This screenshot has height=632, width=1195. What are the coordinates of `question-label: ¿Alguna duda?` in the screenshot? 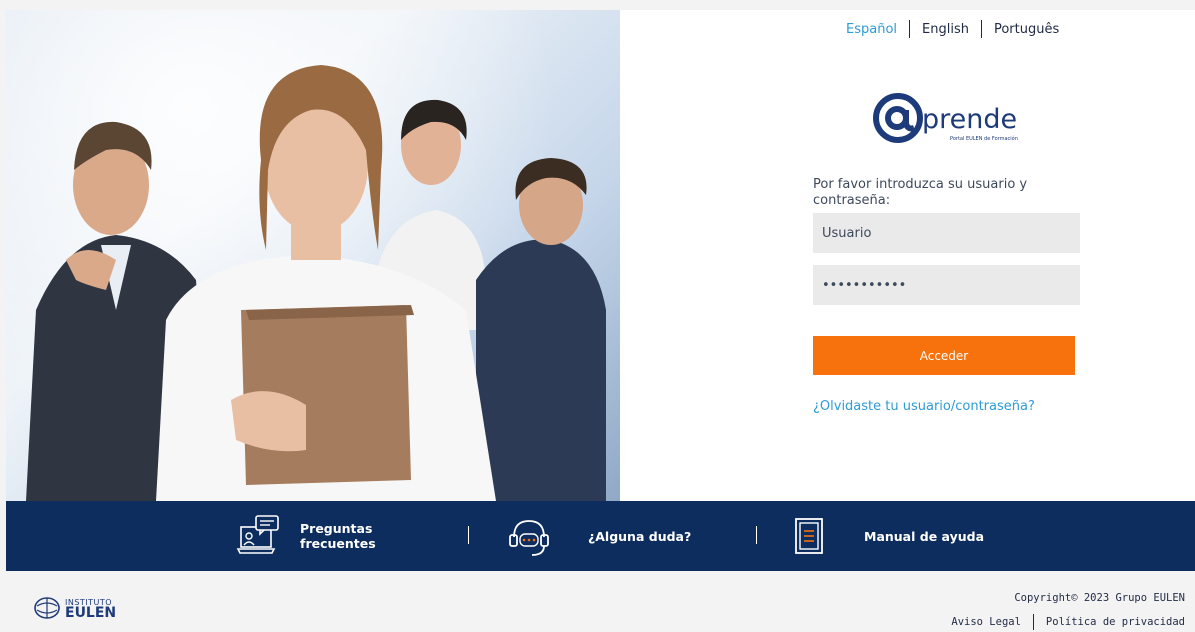 It's located at (640, 536).